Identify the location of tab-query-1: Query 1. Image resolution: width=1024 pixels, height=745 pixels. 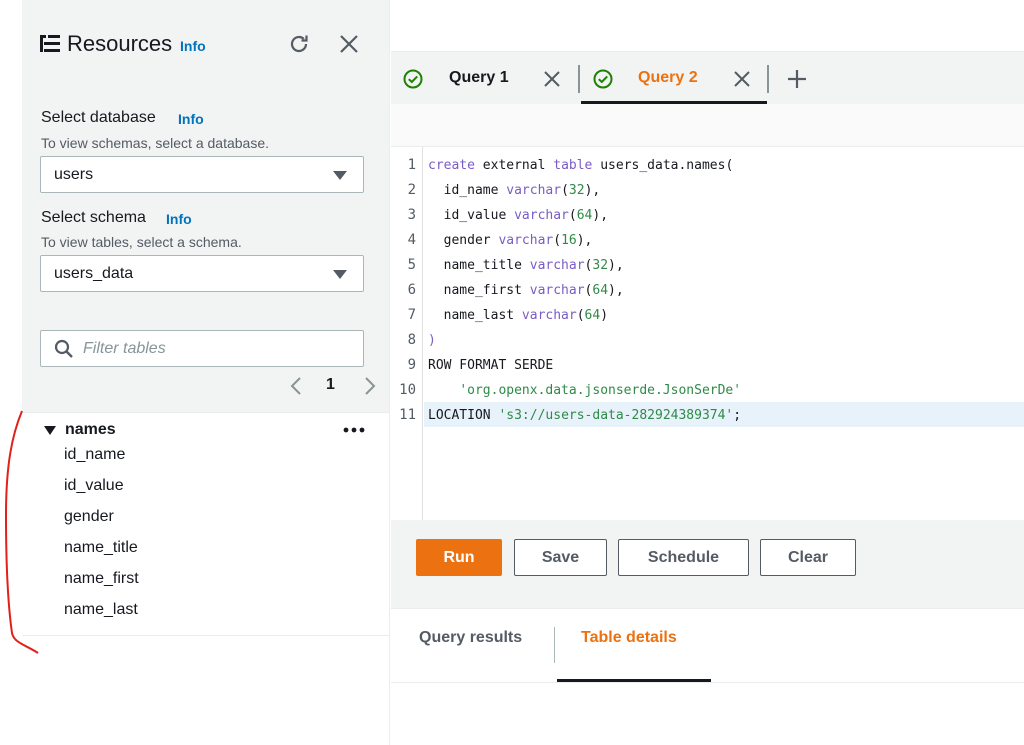
(483, 78).